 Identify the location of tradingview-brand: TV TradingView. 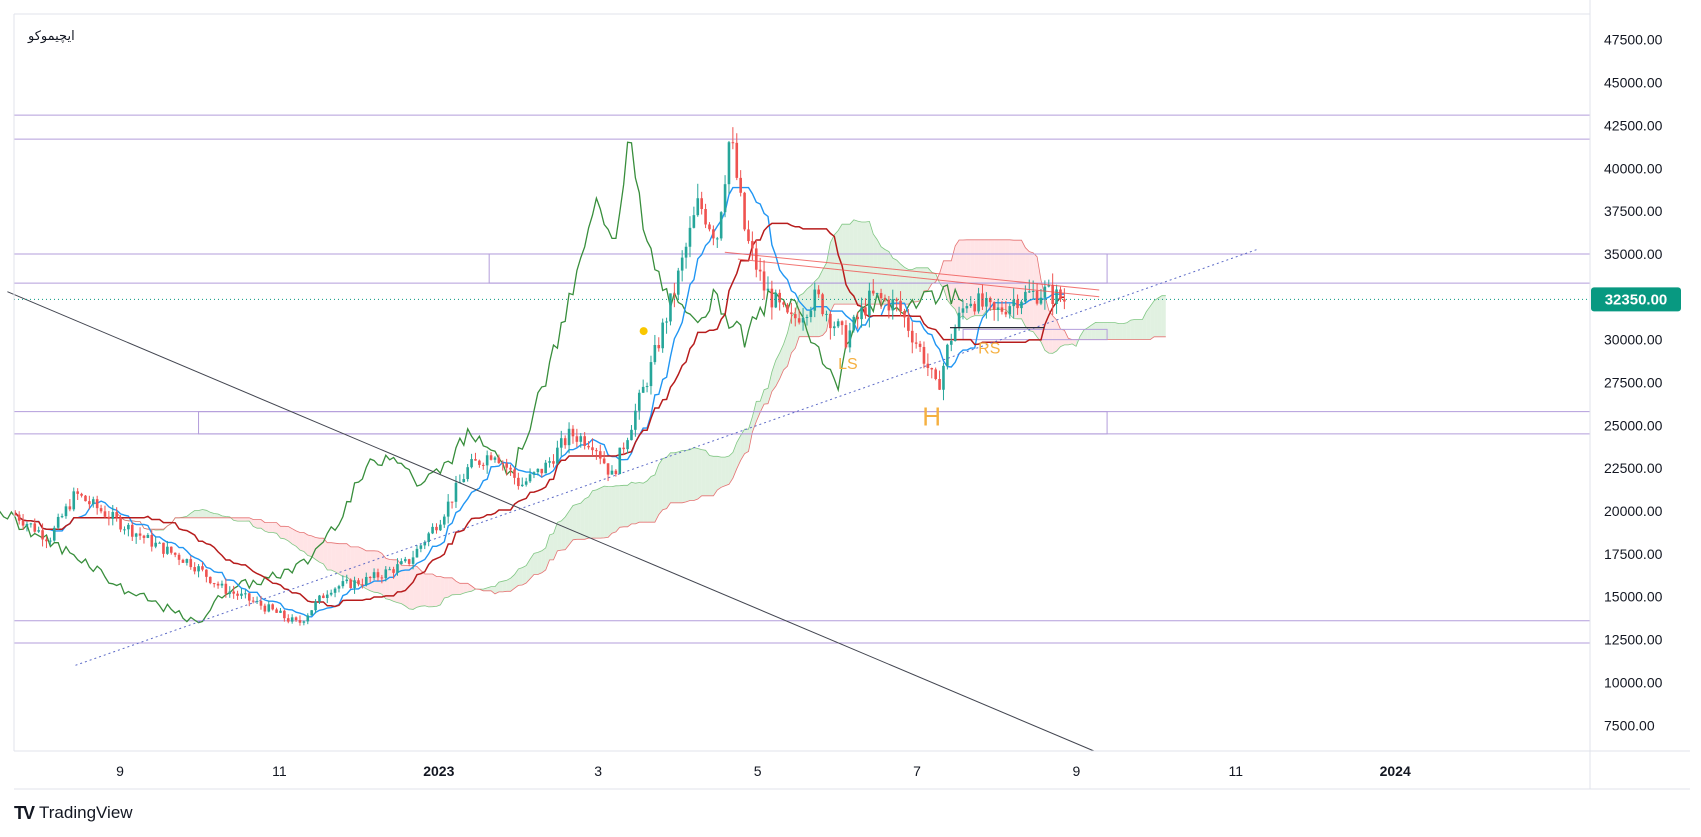
(73, 813).